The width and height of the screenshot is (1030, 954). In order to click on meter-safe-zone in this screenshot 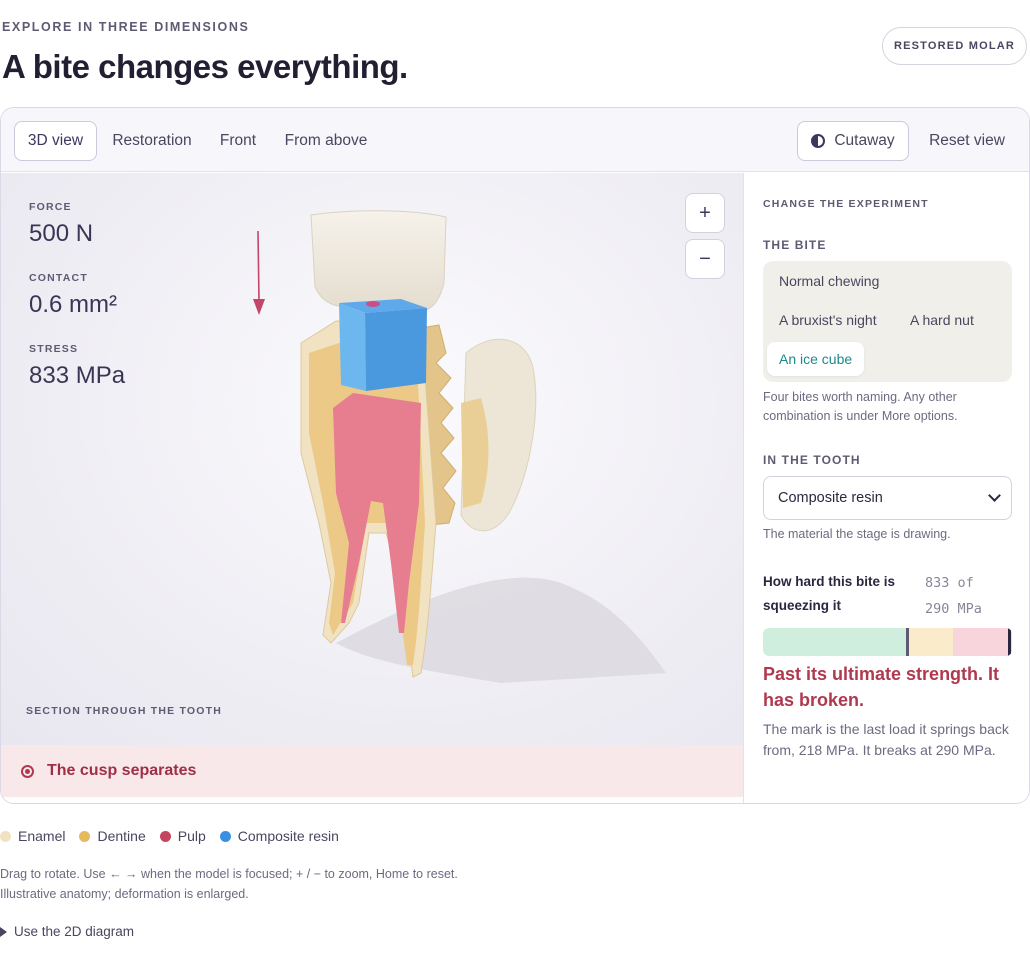, I will do `click(834, 642)`.